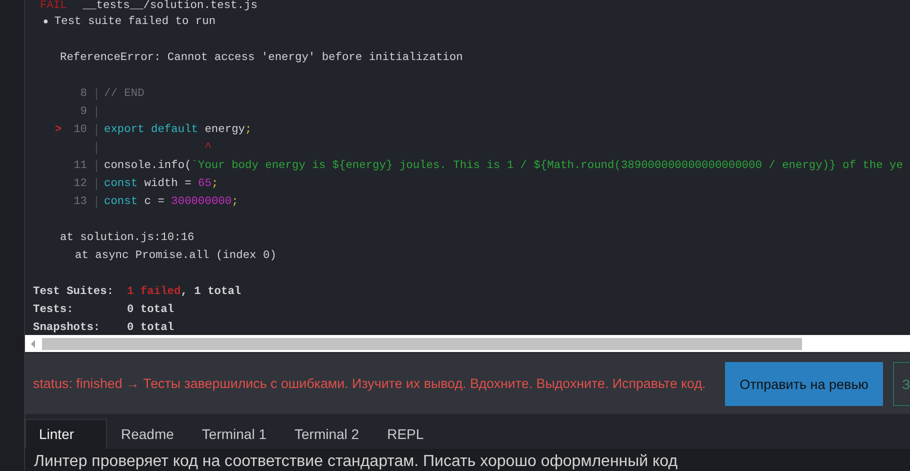  I want to click on tab: Linter, so click(66, 434).